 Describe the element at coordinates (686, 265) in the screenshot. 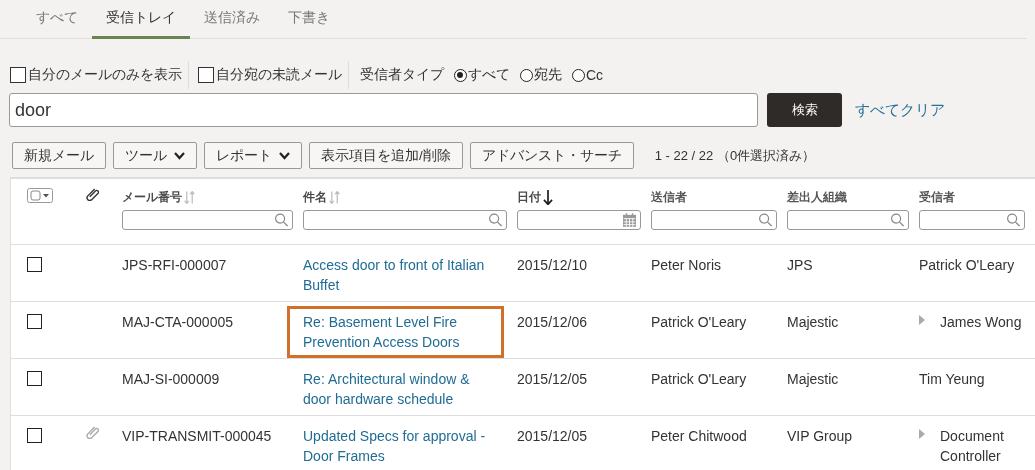

I see `table-cell: Peter Noris` at that location.